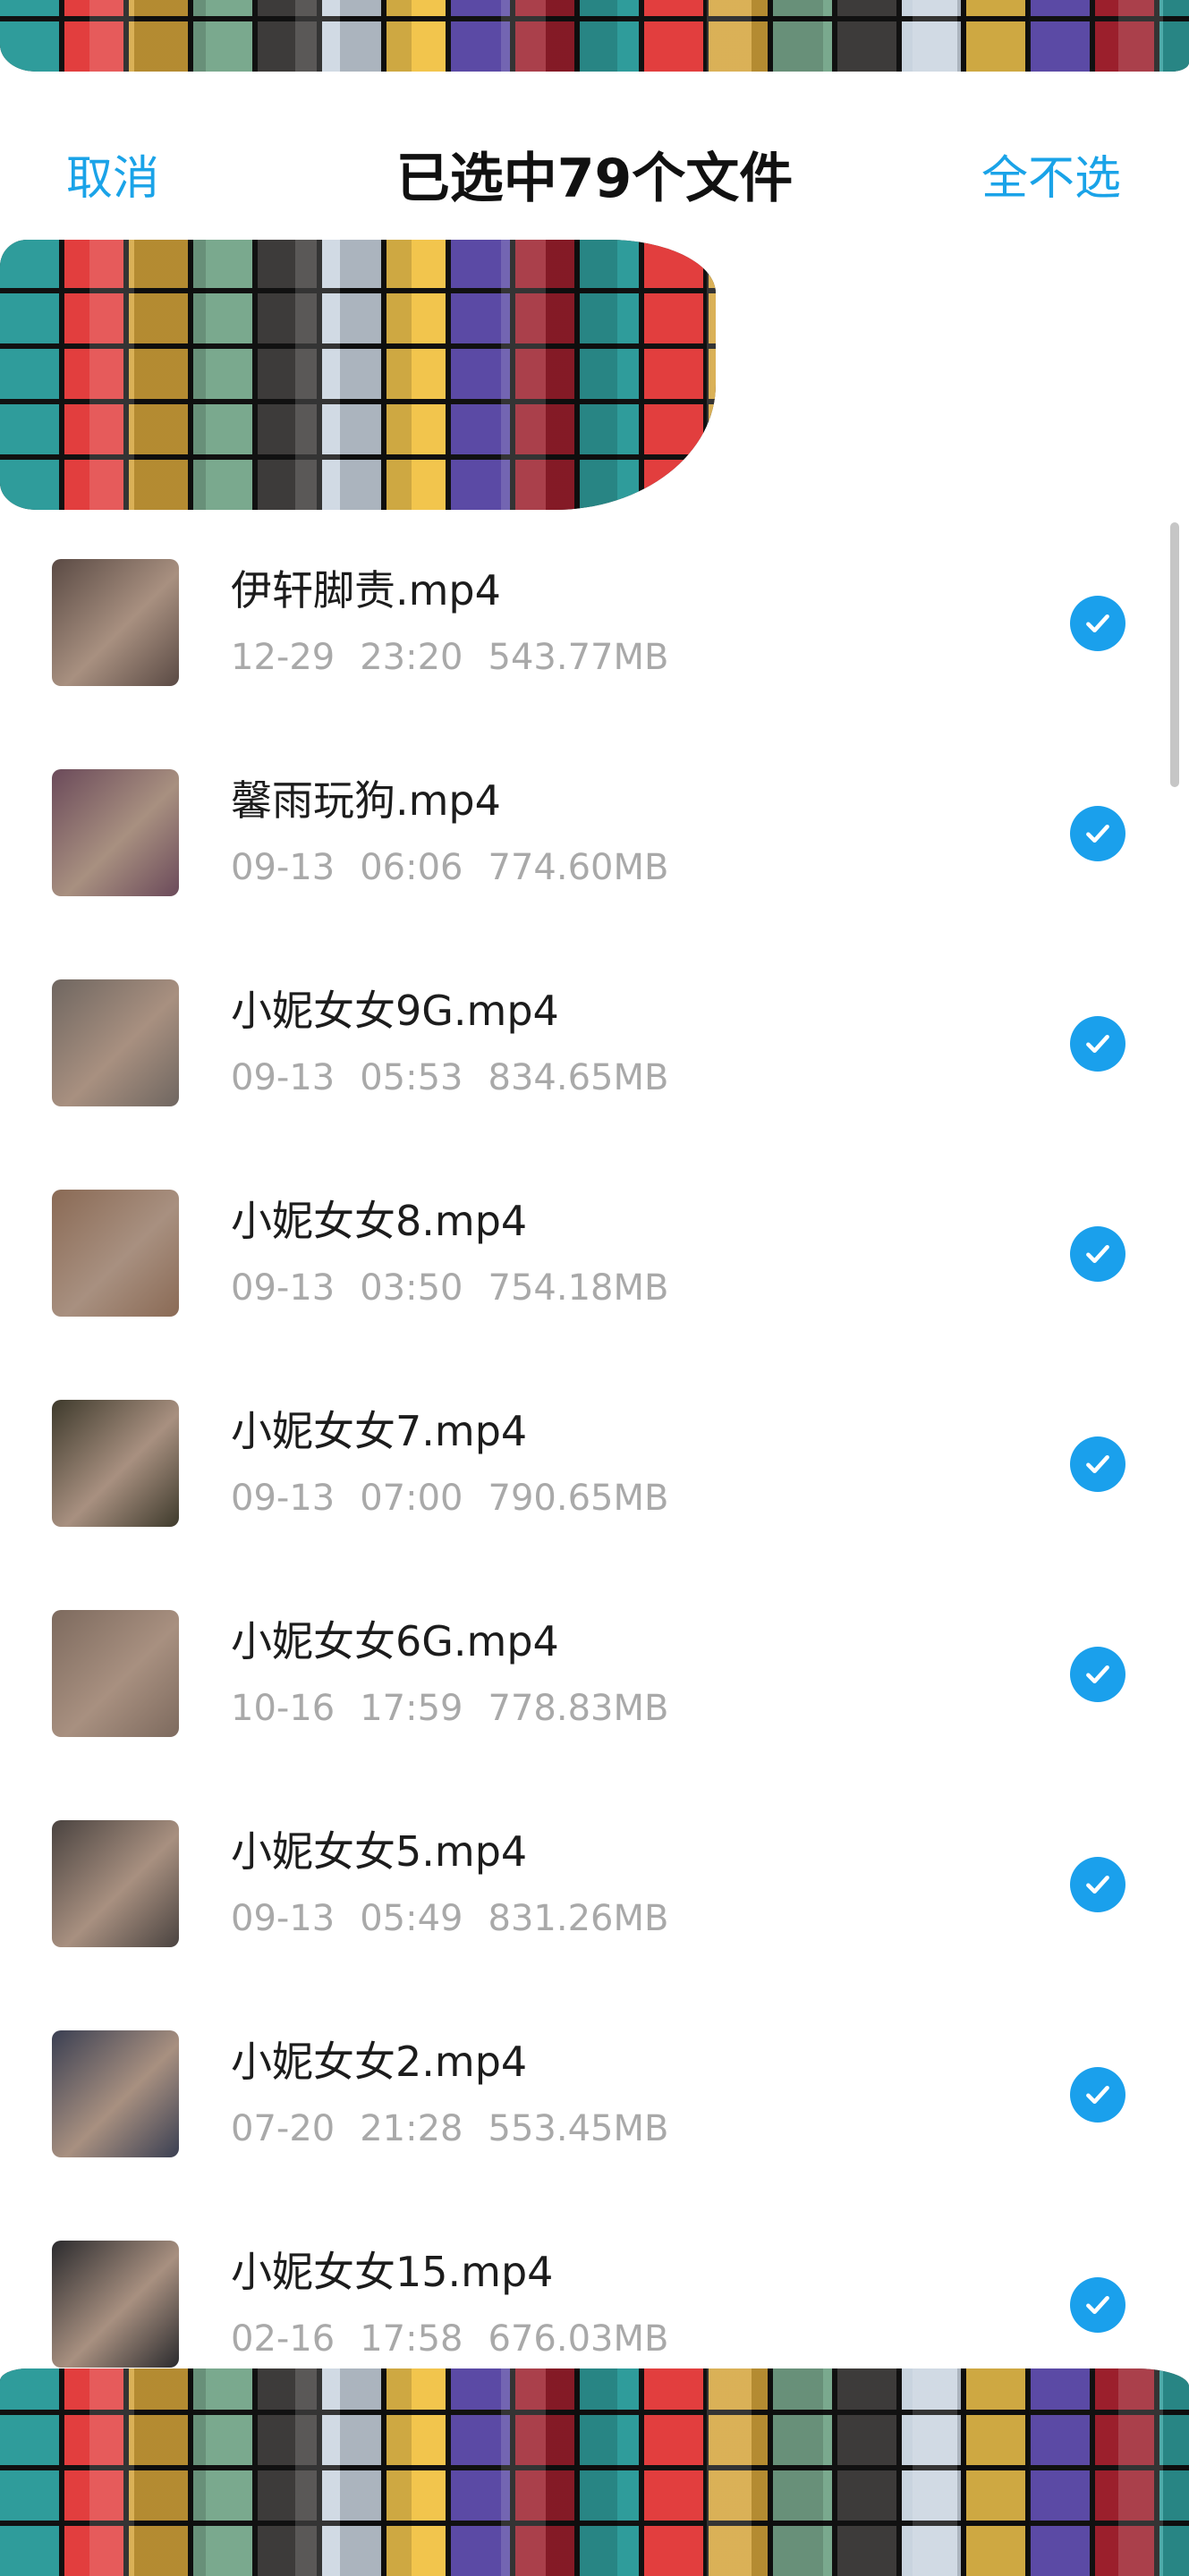  What do you see at coordinates (594, 36) in the screenshot?
I see `redaction-mosaic-top` at bounding box center [594, 36].